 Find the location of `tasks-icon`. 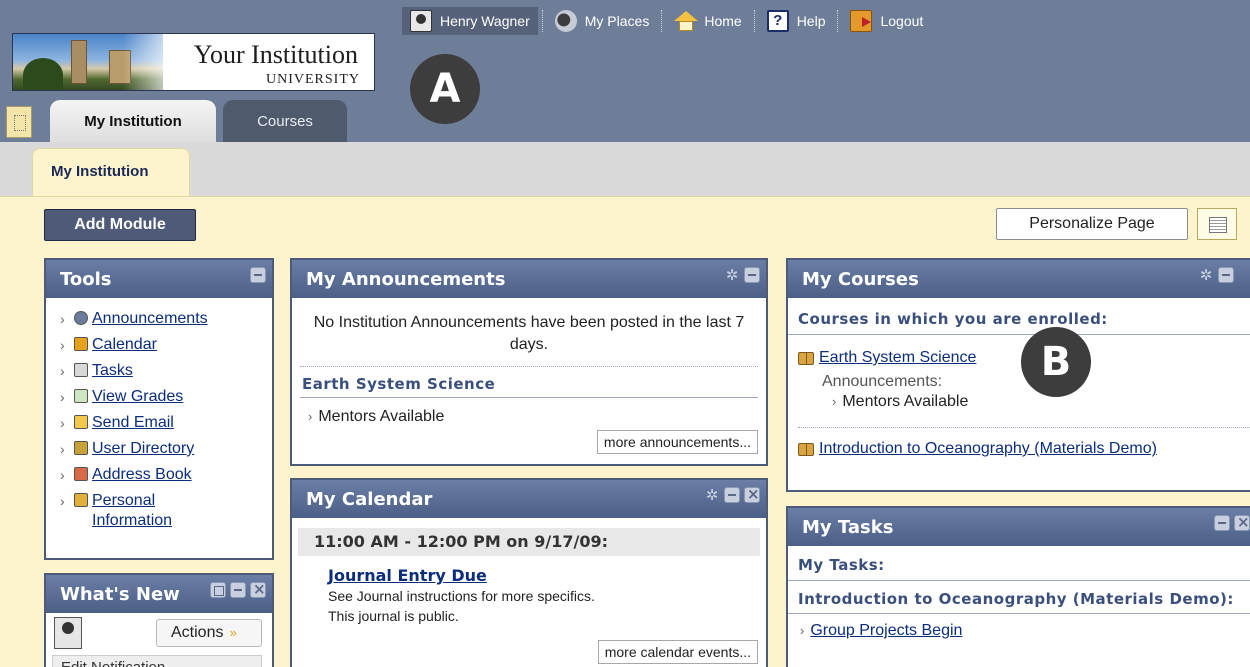

tasks-icon is located at coordinates (81, 370).